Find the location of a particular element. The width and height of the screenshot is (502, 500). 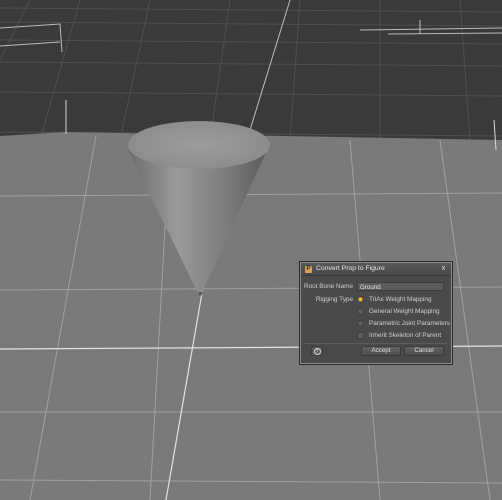

app-icon: P is located at coordinates (308, 269).